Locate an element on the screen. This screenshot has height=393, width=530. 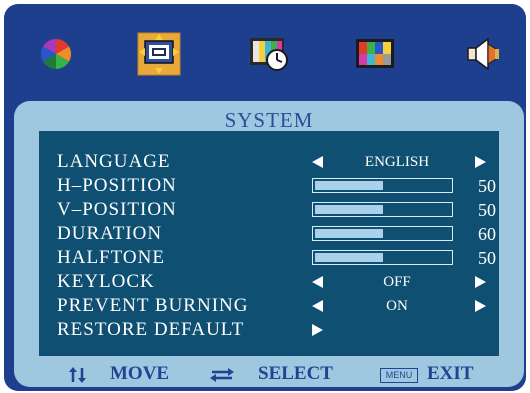
tab-timer is located at coordinates (269, 54).